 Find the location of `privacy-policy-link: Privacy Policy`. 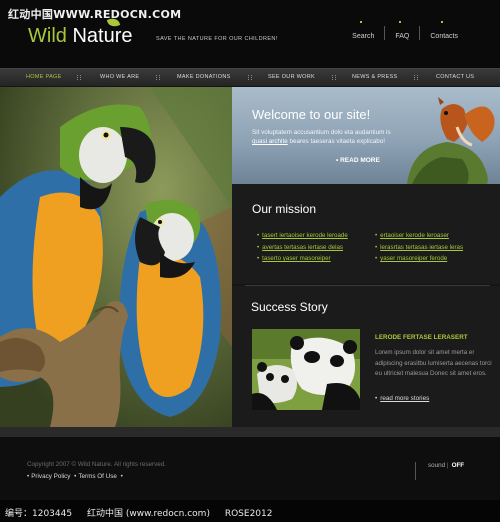

privacy-policy-link: Privacy Policy is located at coordinates (50, 476).